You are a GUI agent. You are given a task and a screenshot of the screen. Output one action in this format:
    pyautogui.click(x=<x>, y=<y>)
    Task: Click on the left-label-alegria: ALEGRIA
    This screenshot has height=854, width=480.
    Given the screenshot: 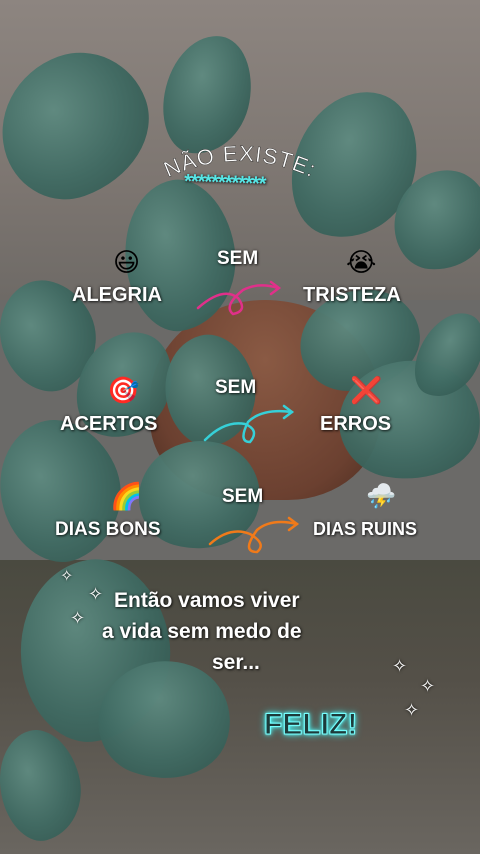 What is the action you would take?
    pyautogui.click(x=117, y=295)
    